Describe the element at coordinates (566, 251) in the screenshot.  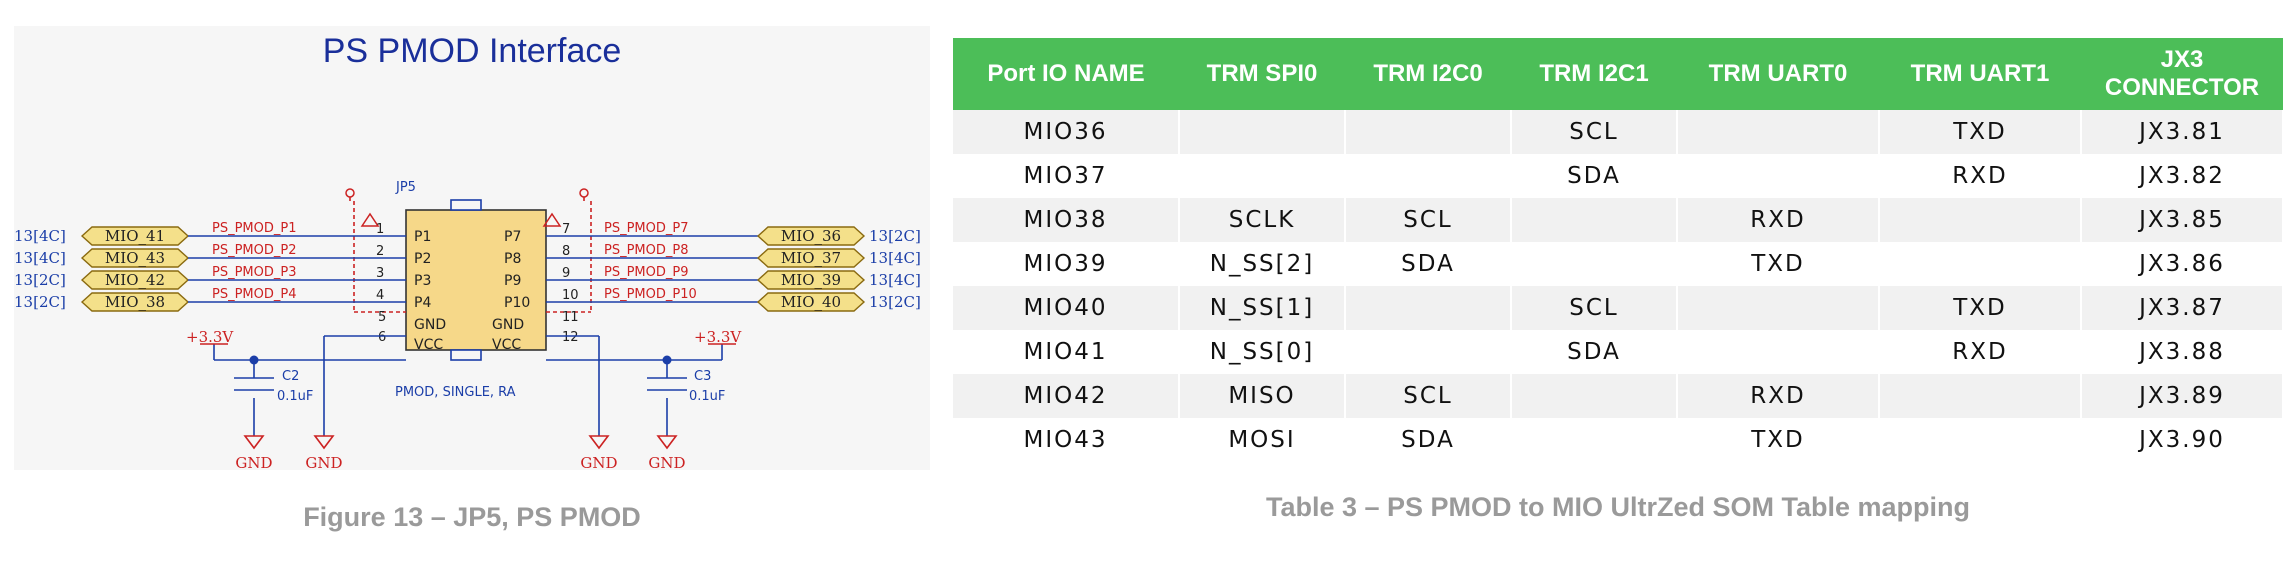
I see `pin-number: 8` at that location.